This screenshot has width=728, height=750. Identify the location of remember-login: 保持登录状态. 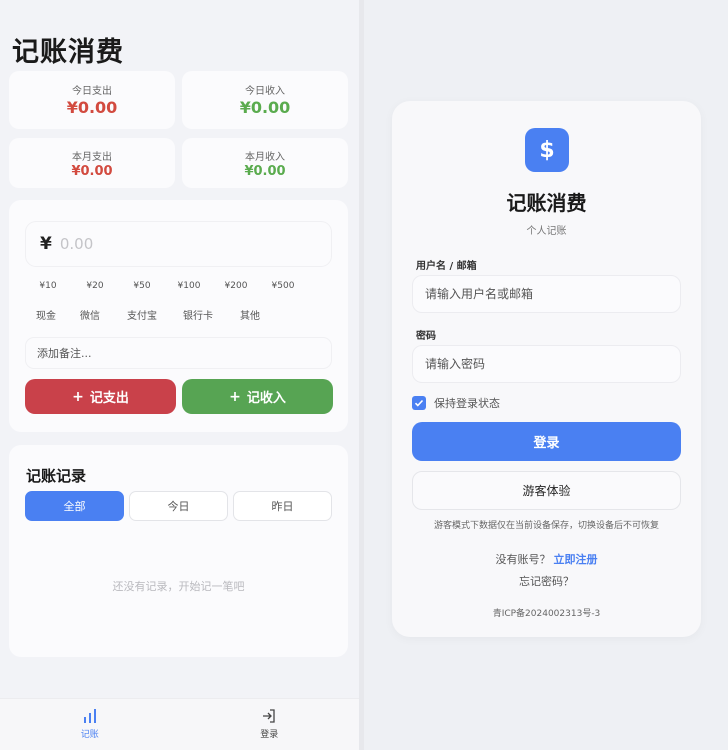
(456, 403).